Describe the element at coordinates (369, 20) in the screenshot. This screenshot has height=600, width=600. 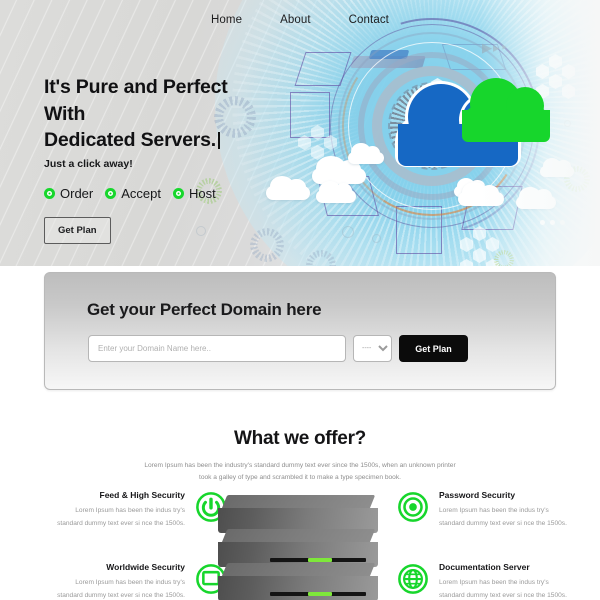
I see `nav-item-contact: Contact` at that location.